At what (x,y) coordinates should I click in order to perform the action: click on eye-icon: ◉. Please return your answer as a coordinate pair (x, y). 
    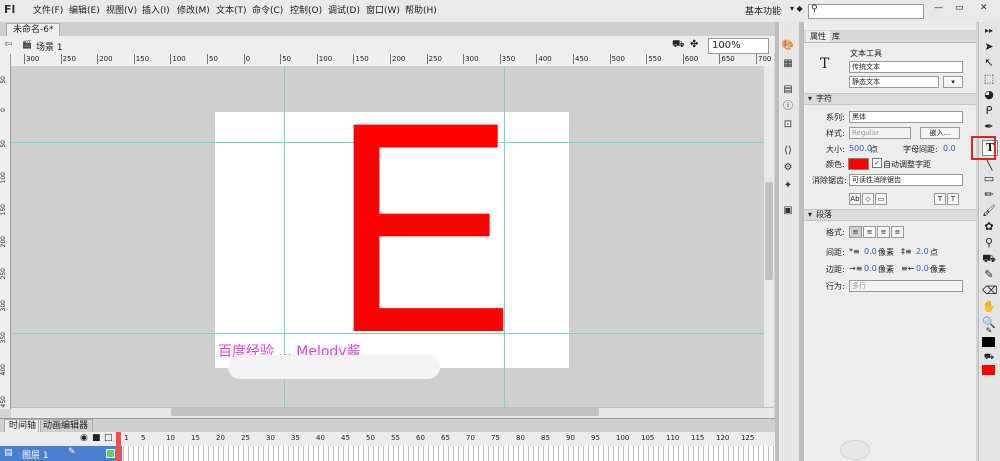
    Looking at the image, I should click on (84, 438).